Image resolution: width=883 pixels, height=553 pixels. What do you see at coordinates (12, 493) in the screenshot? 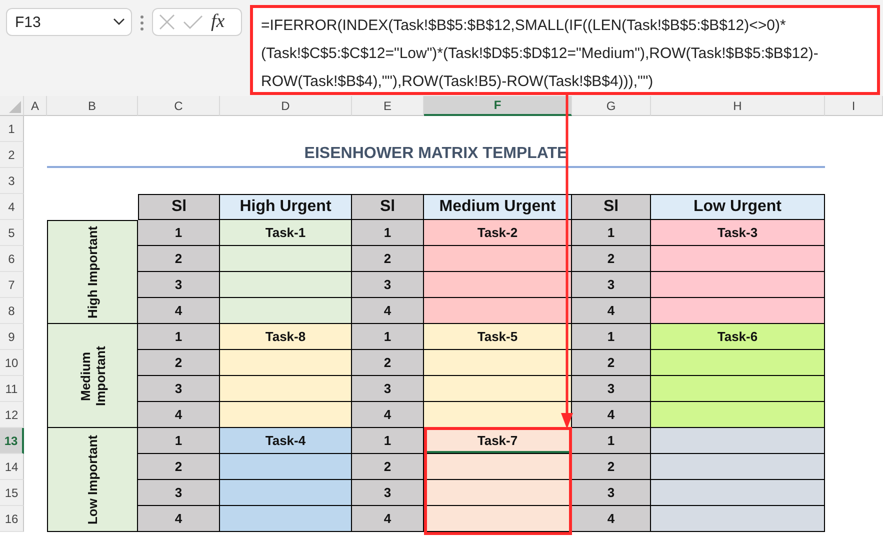
I see `row-header: 15` at bounding box center [12, 493].